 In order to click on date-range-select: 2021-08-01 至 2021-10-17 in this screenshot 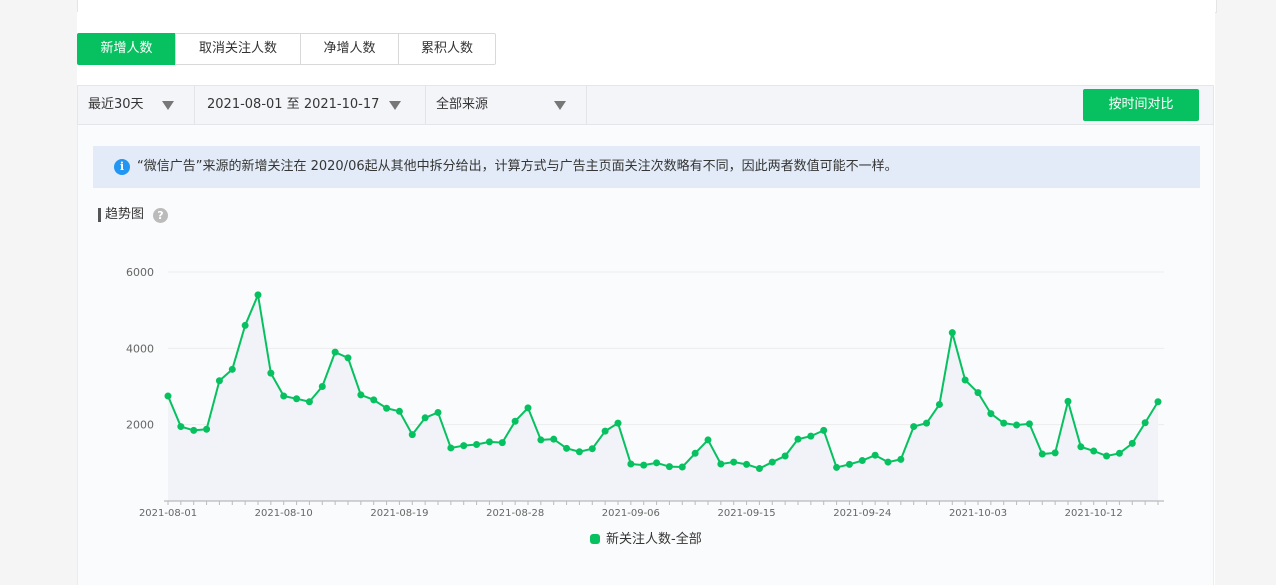, I will do `click(310, 105)`.